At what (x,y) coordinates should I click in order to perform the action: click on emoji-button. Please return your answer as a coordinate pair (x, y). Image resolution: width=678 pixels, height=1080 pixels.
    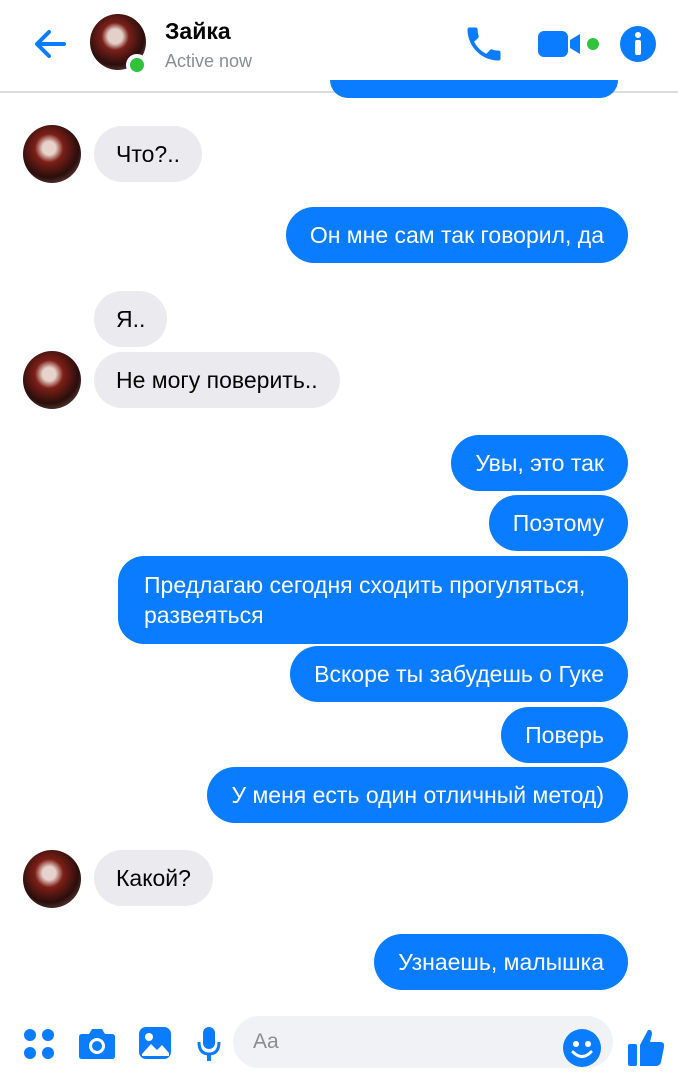
    Looking at the image, I should click on (582, 1050).